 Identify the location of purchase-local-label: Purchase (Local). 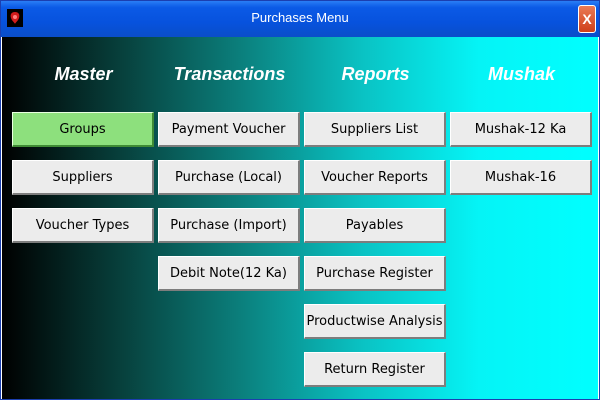
(228, 177).